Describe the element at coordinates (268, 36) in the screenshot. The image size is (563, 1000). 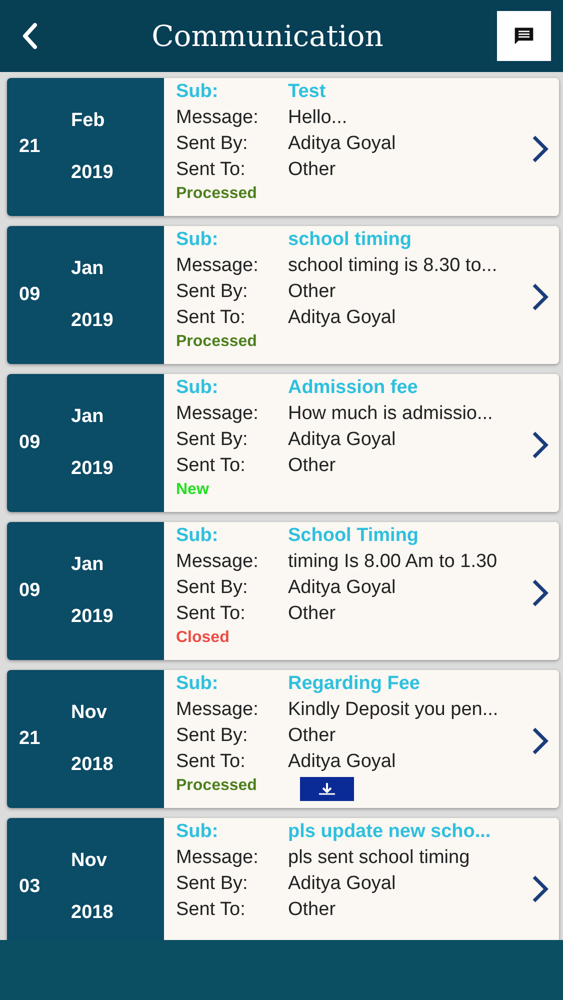
I see `page-title: Communication` at that location.